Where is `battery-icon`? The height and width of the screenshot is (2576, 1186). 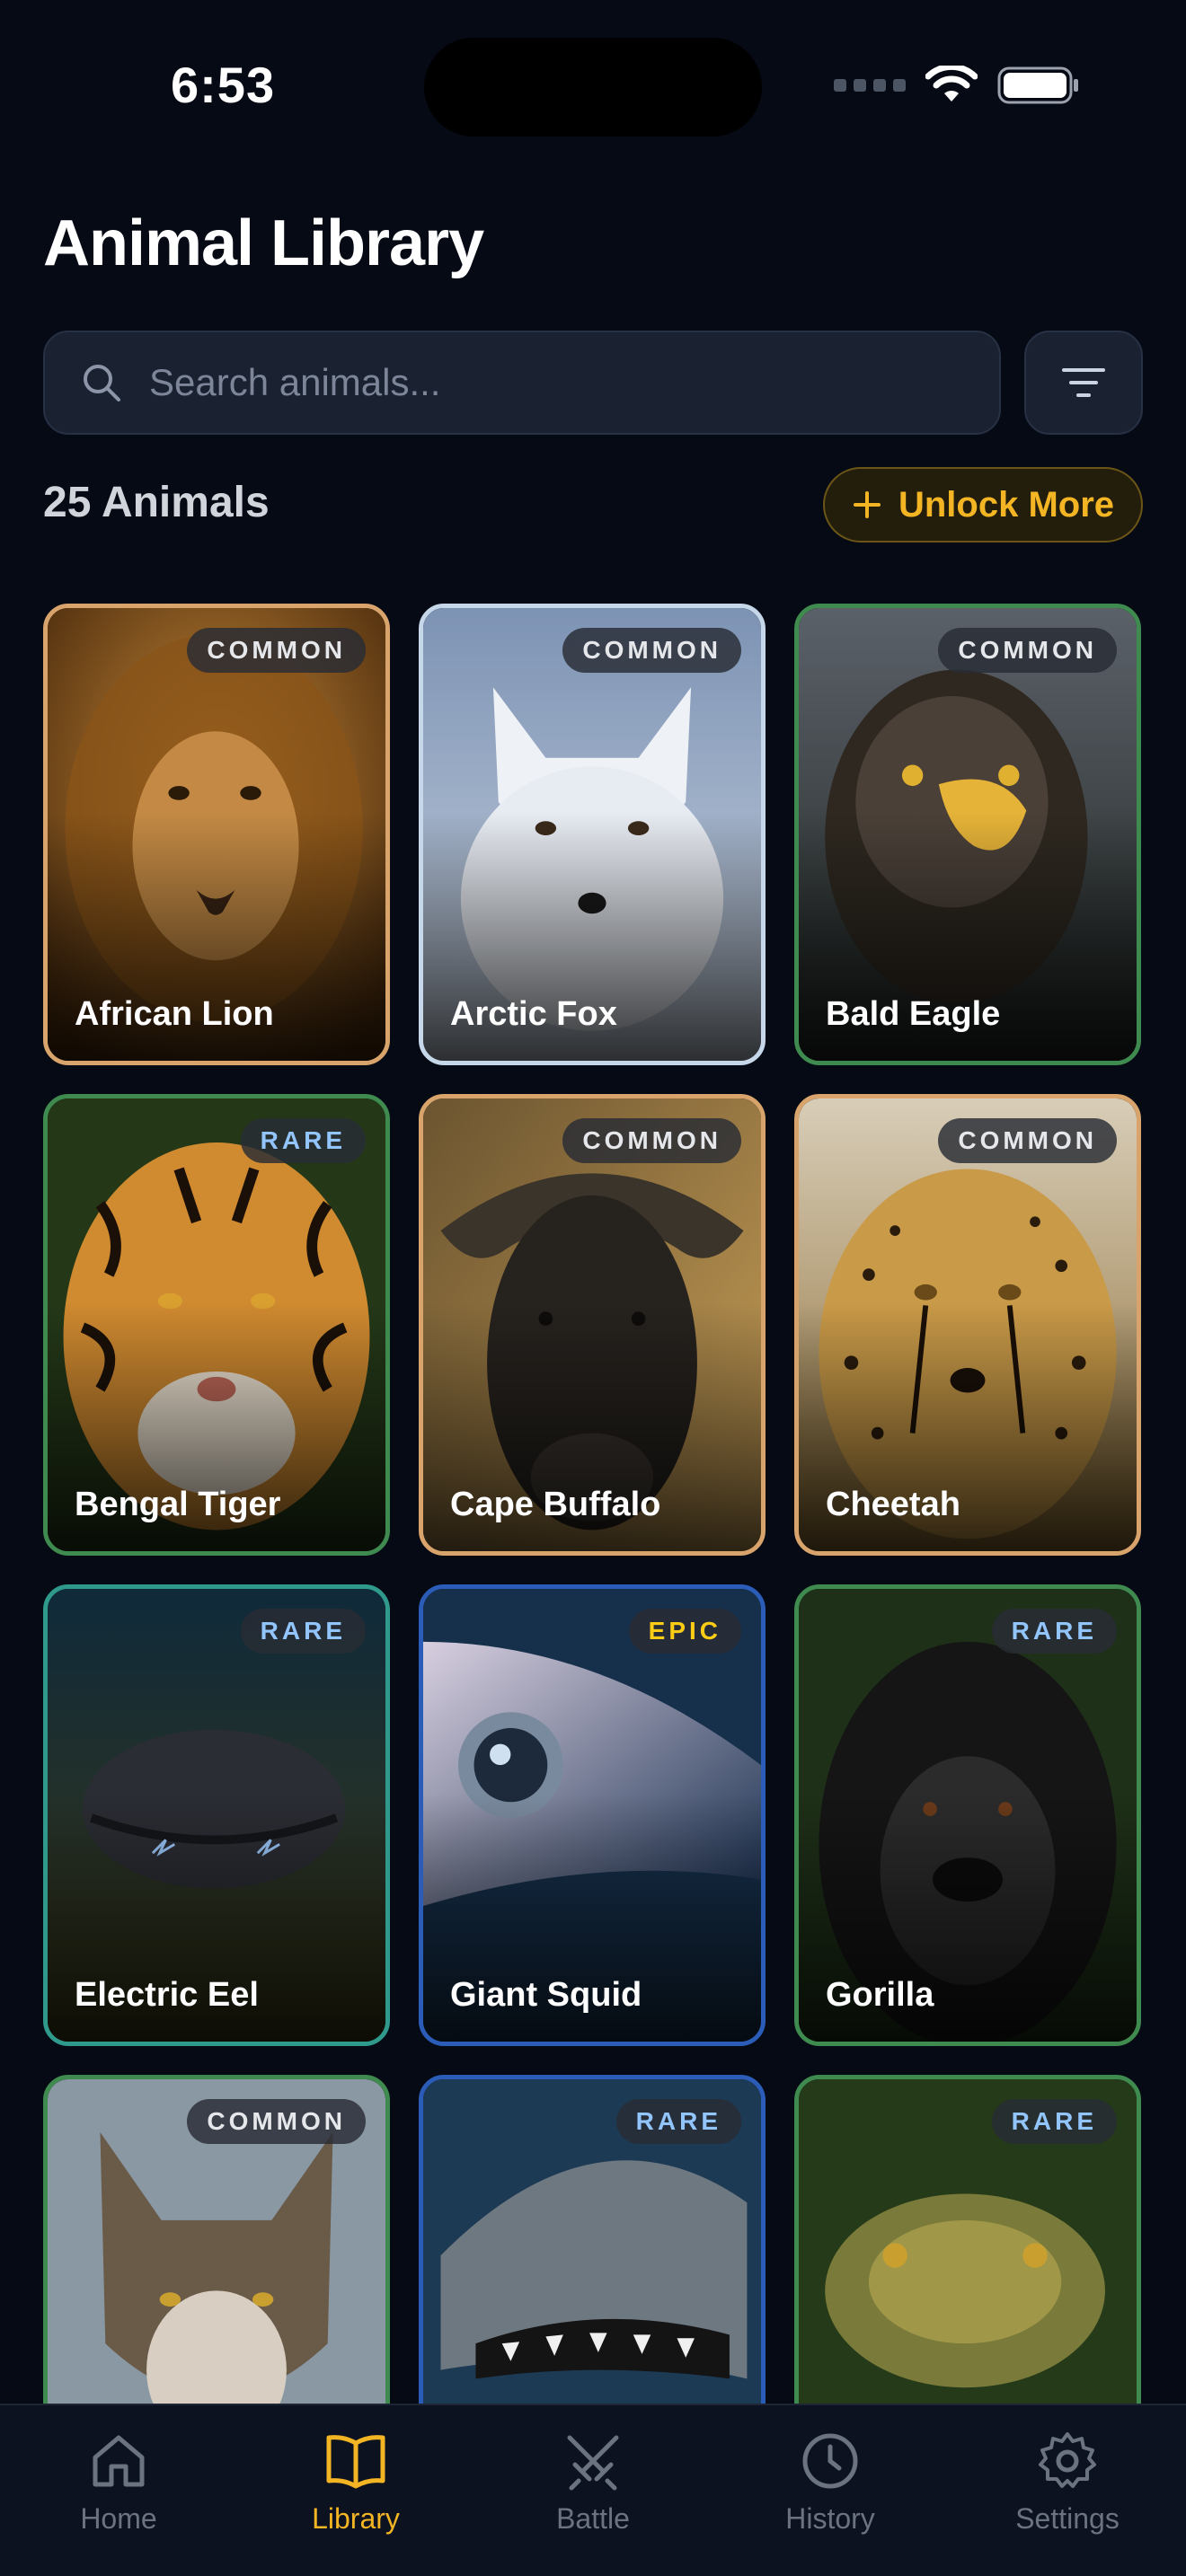
battery-icon is located at coordinates (1037, 85).